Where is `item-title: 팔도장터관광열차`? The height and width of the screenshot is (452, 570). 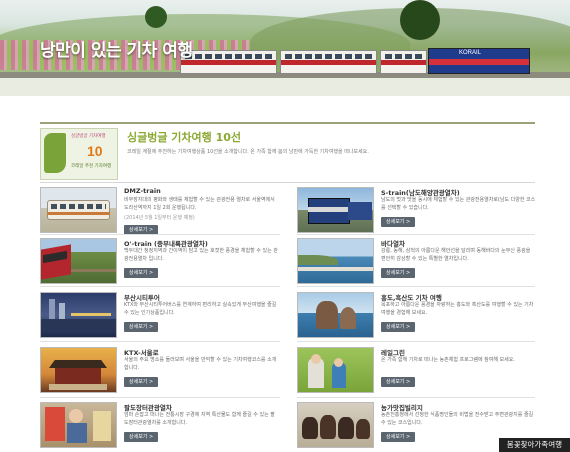
item-title: 팔도장터관광열차 is located at coordinates (148, 407).